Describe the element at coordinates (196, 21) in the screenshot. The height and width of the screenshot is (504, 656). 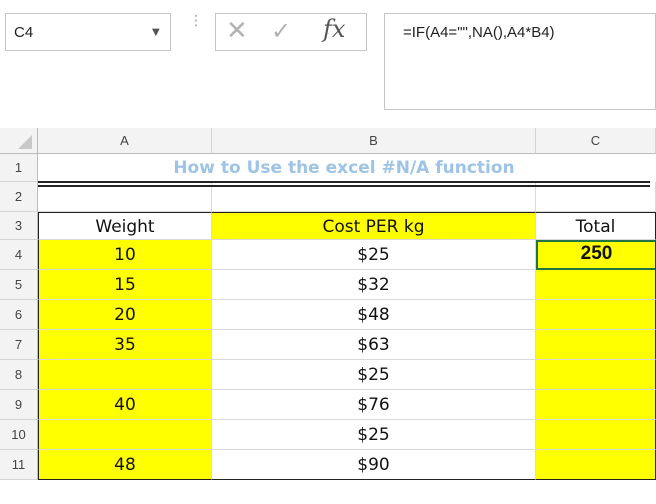
I see `more-options-icon: ⋮` at that location.